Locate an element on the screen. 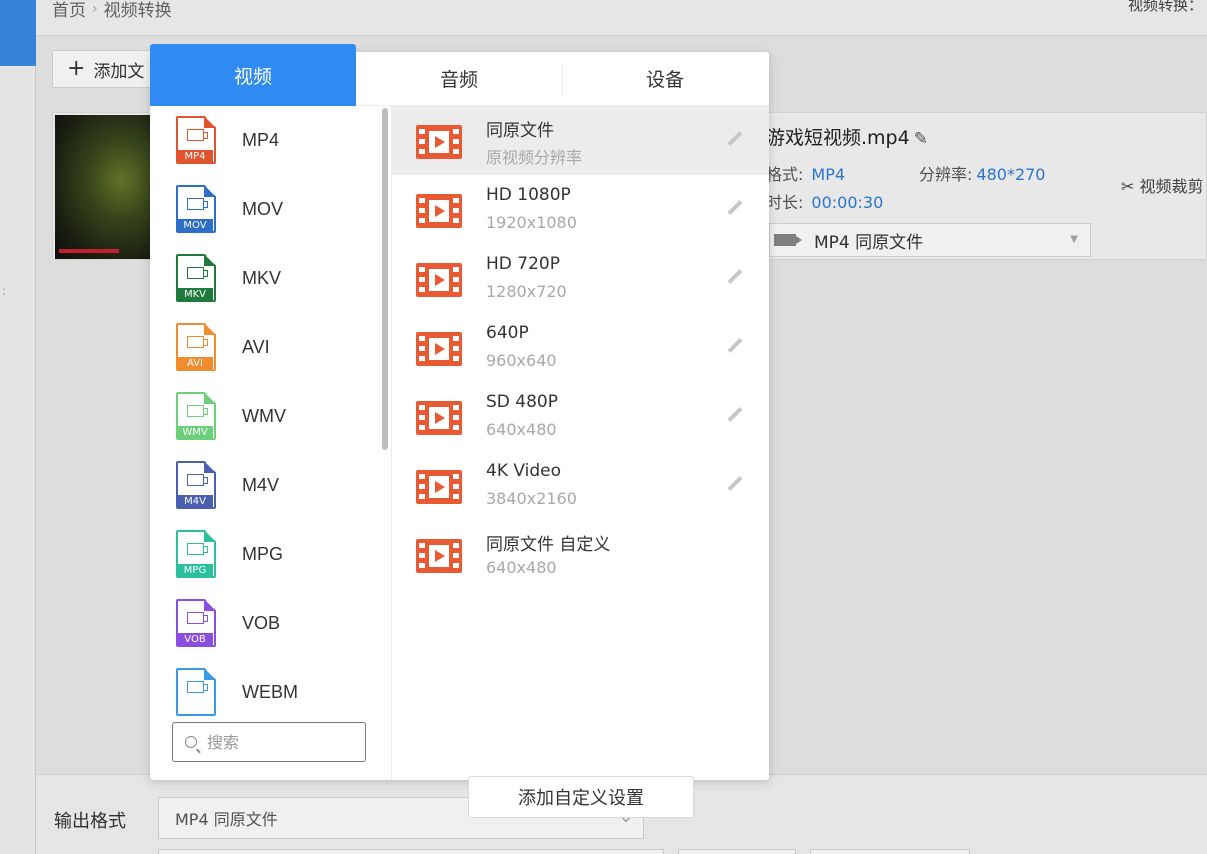  format-search is located at coordinates (269, 742).